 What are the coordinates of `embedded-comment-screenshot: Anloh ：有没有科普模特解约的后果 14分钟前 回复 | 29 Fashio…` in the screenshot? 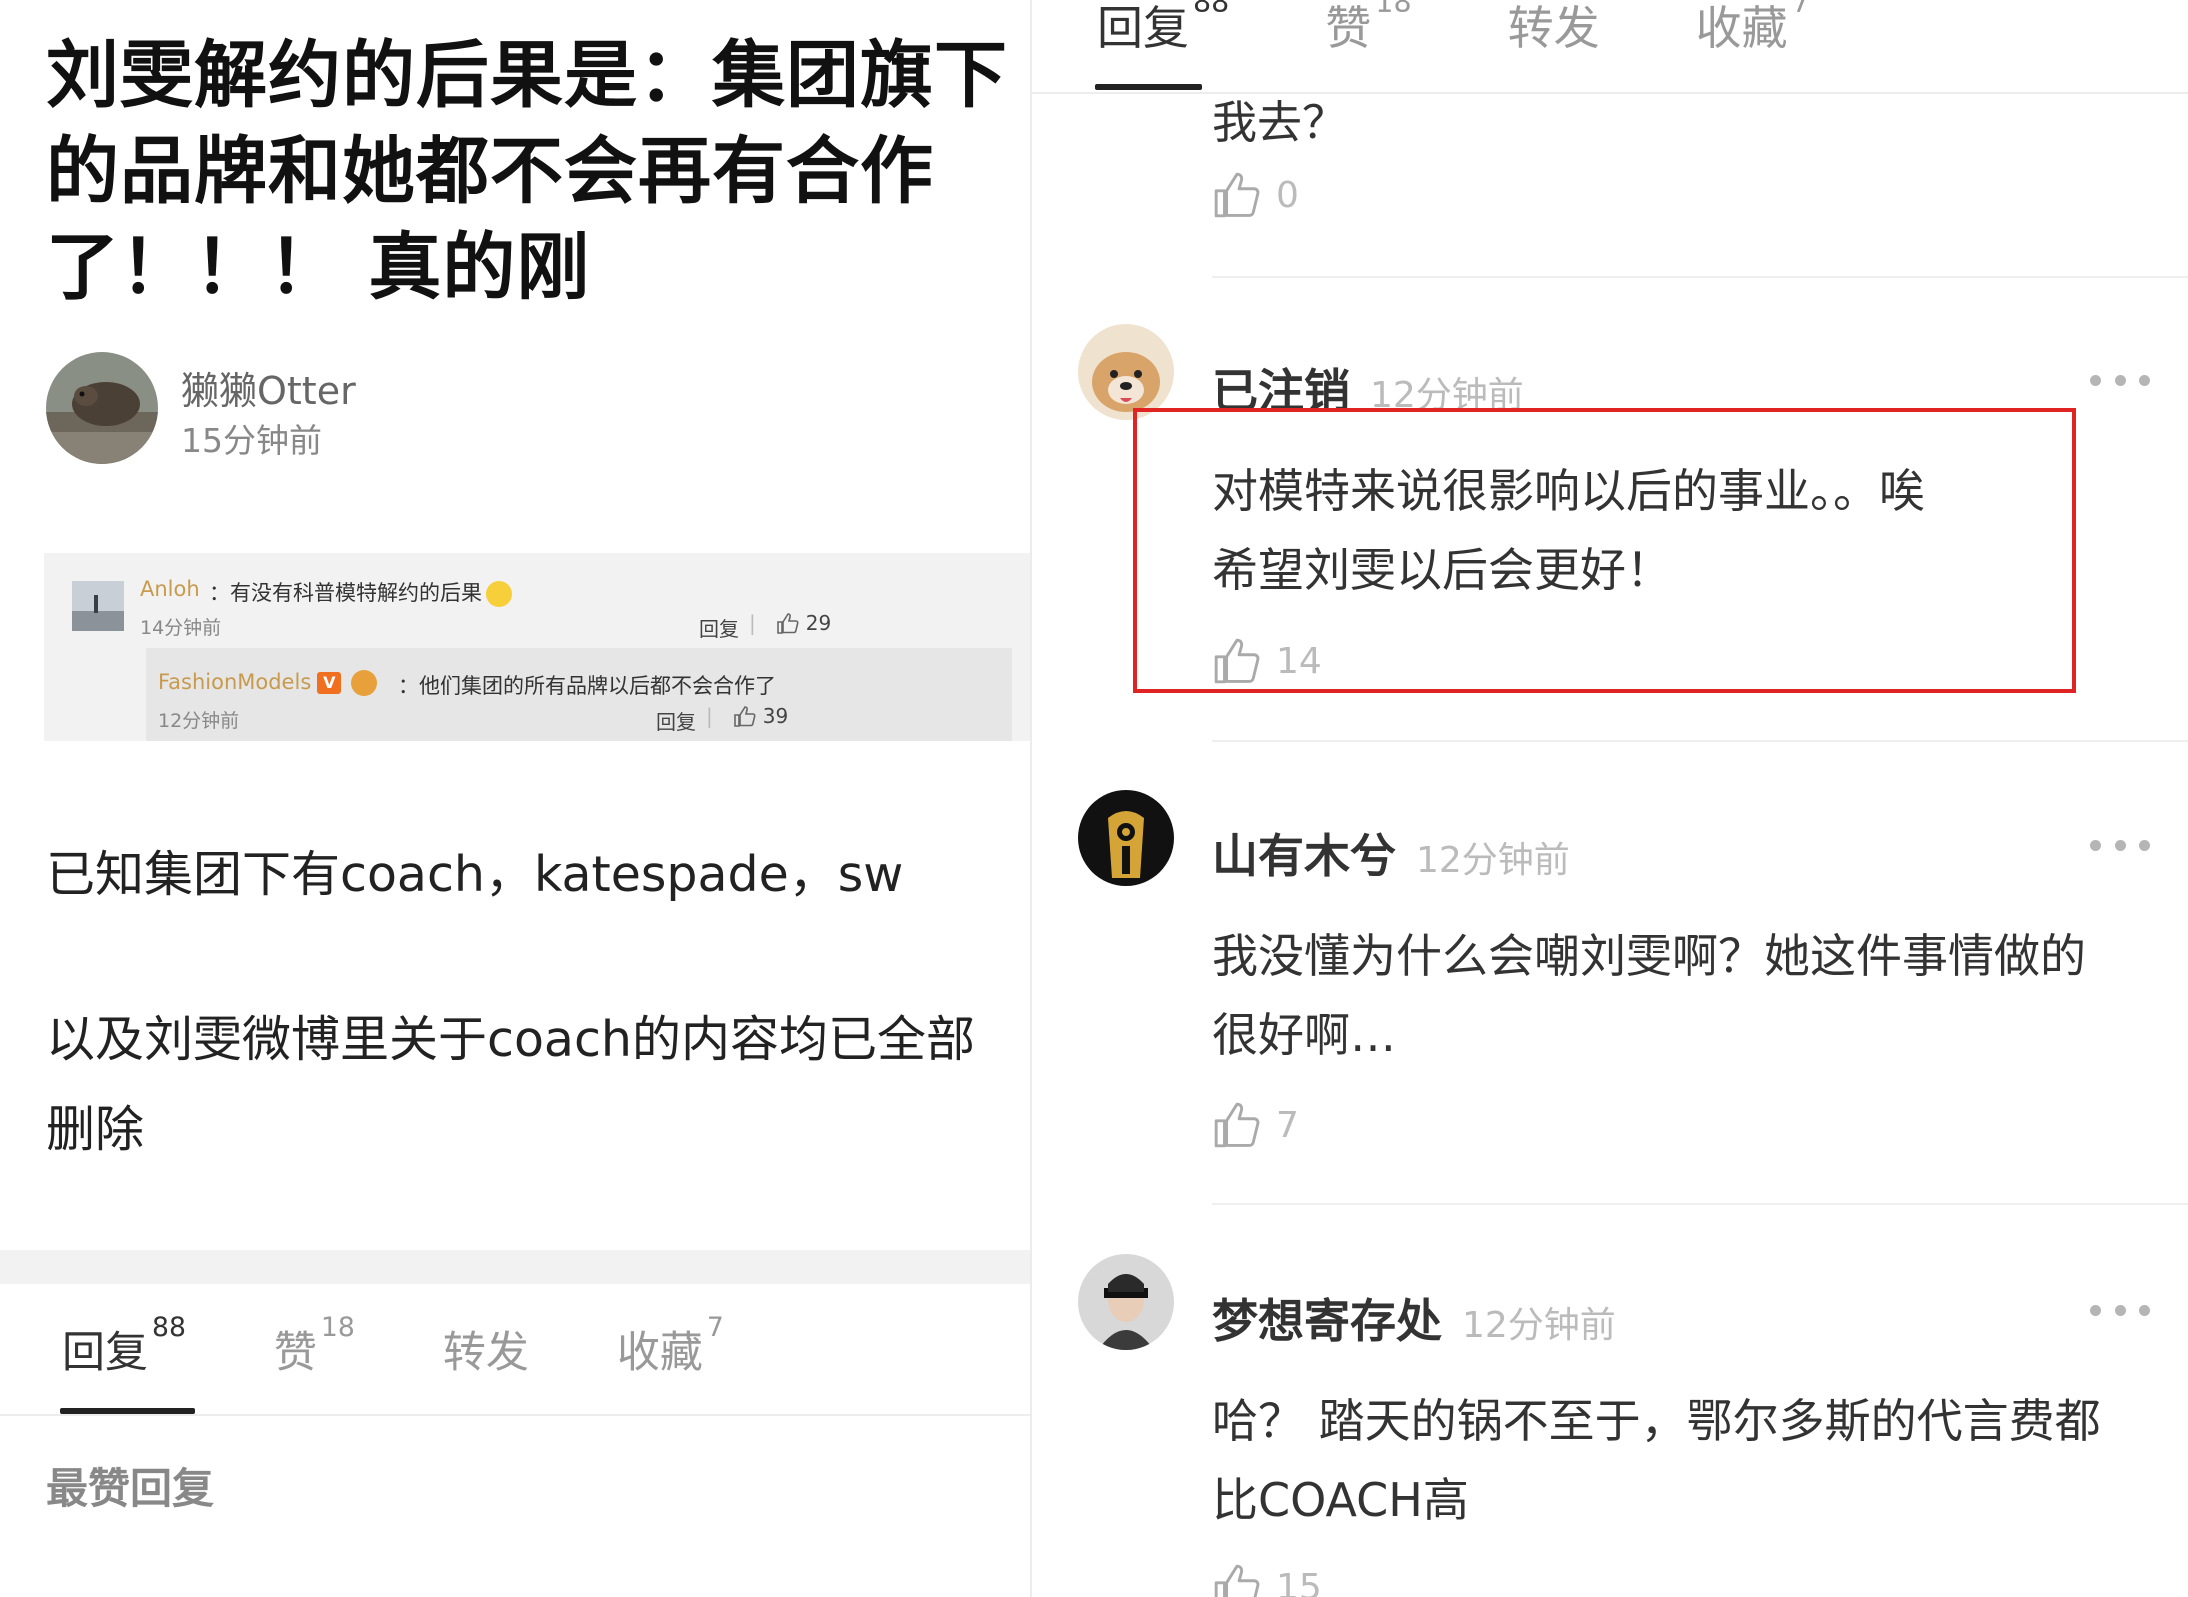 It's located at (537, 647).